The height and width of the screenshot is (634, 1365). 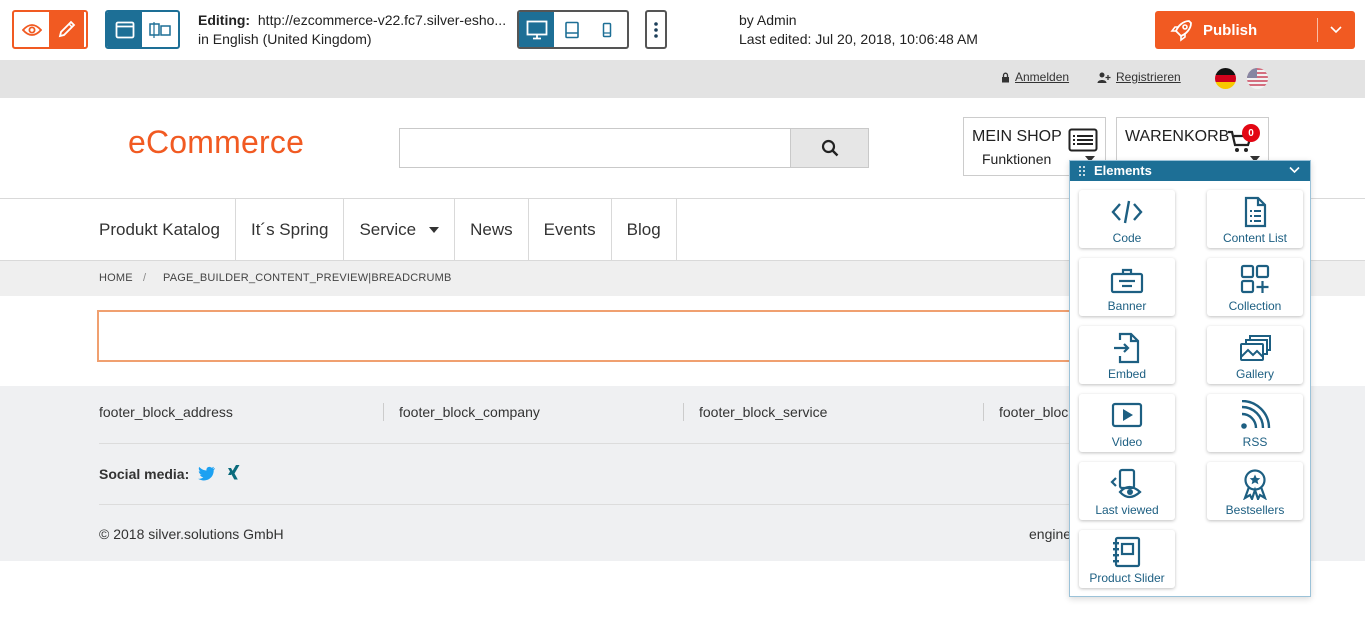 I want to click on lock-icon, so click(x=1005, y=77).